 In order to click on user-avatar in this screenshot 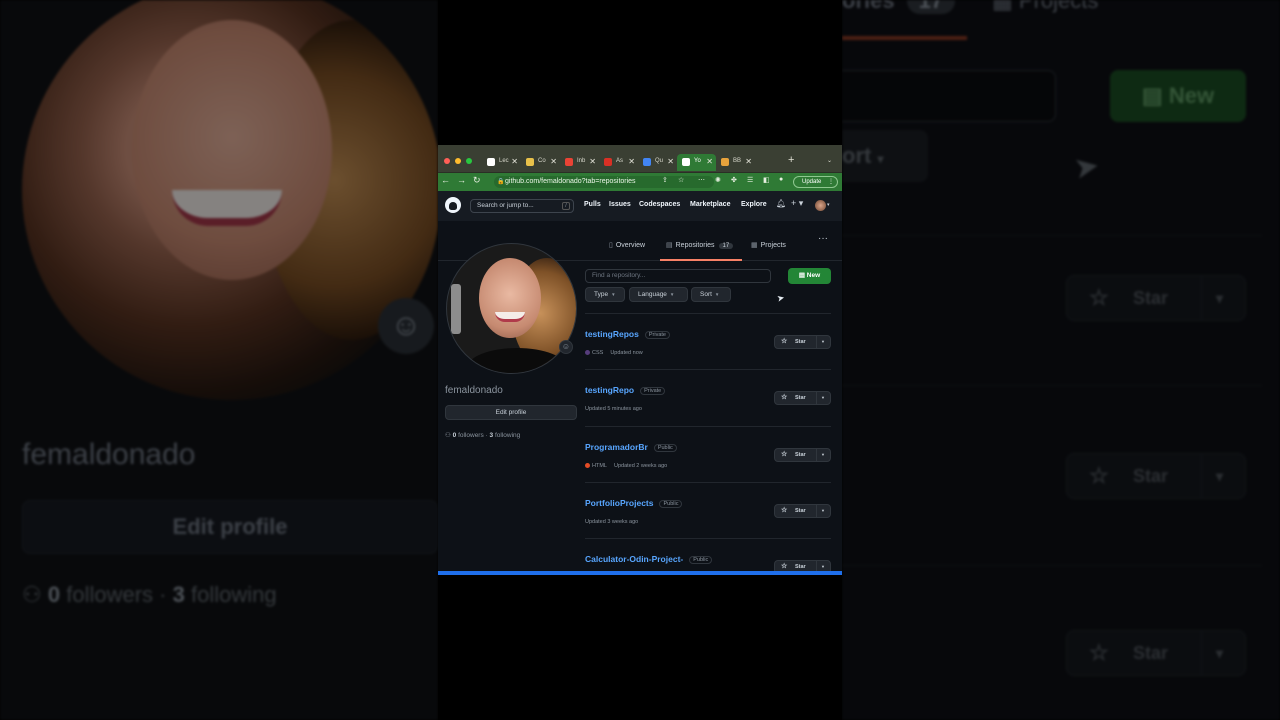, I will do `click(820, 205)`.